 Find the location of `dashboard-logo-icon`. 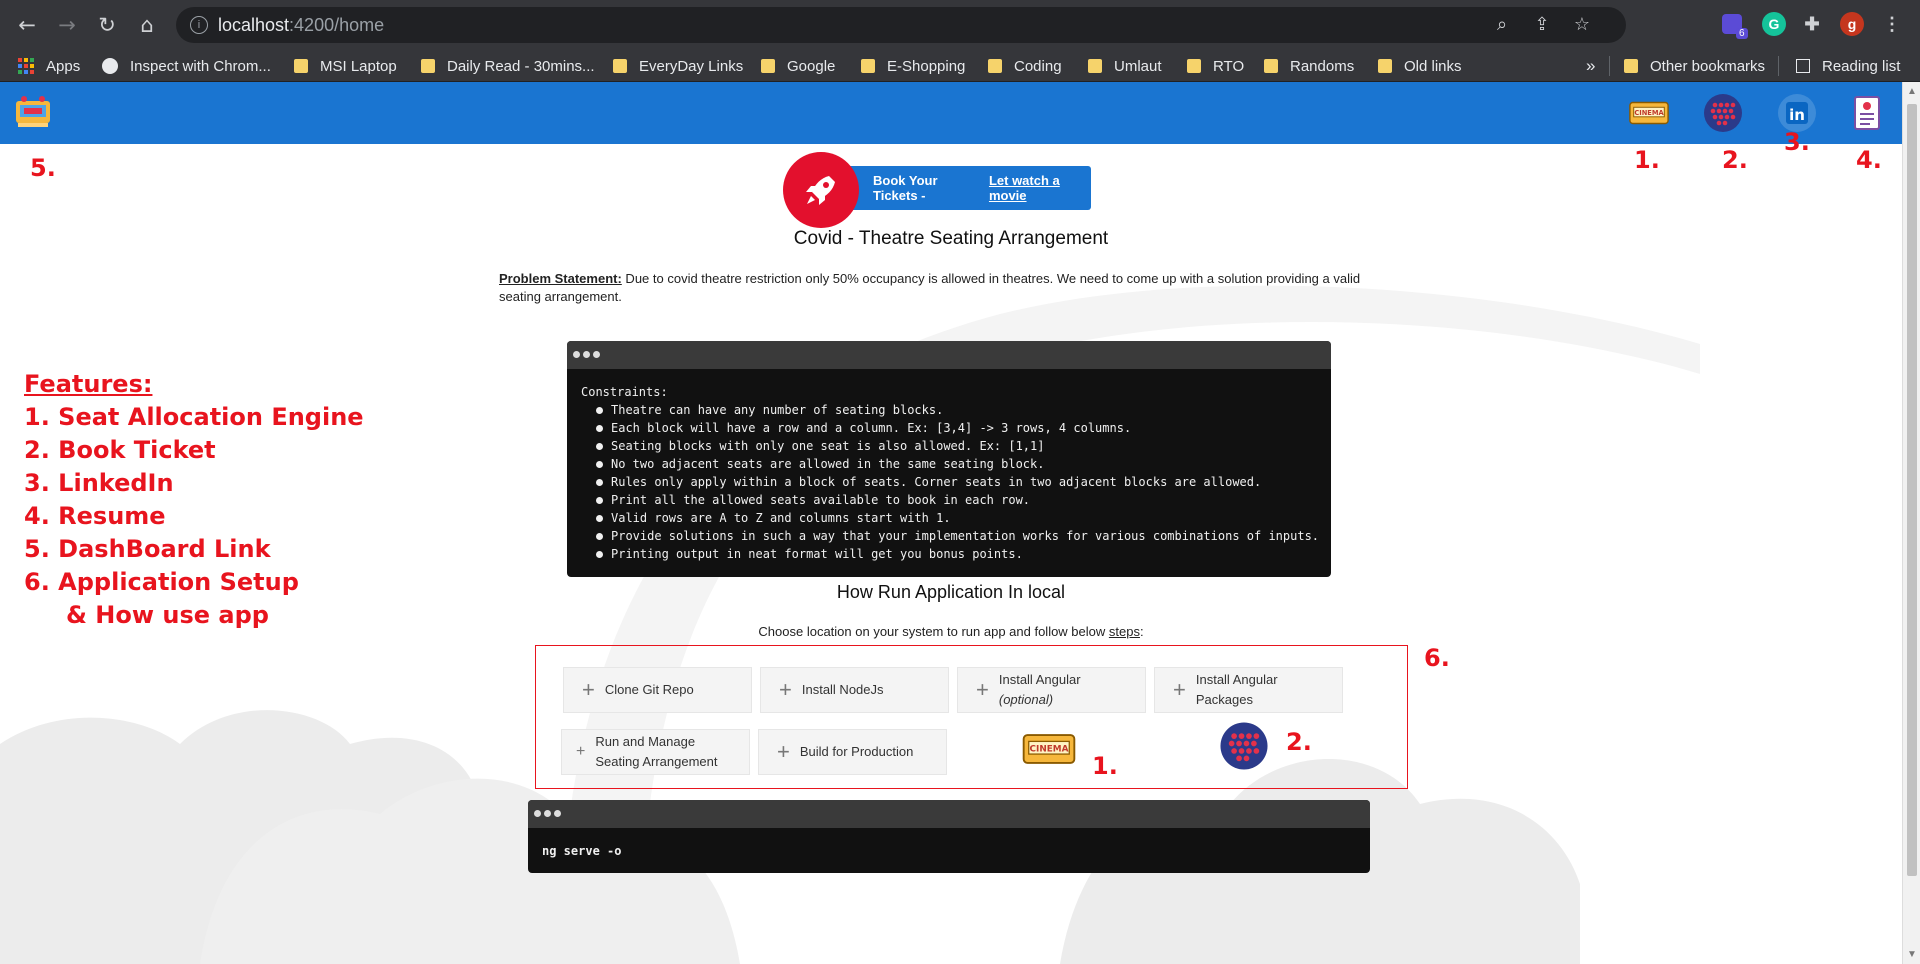

dashboard-logo-icon is located at coordinates (33, 113).